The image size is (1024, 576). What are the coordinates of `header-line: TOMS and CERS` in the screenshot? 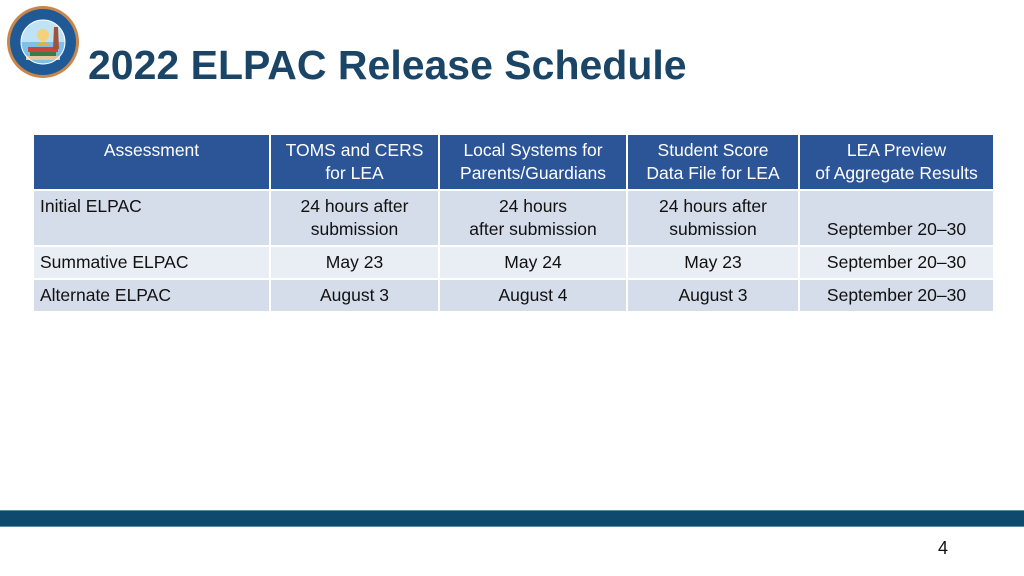 It's located at (354, 150).